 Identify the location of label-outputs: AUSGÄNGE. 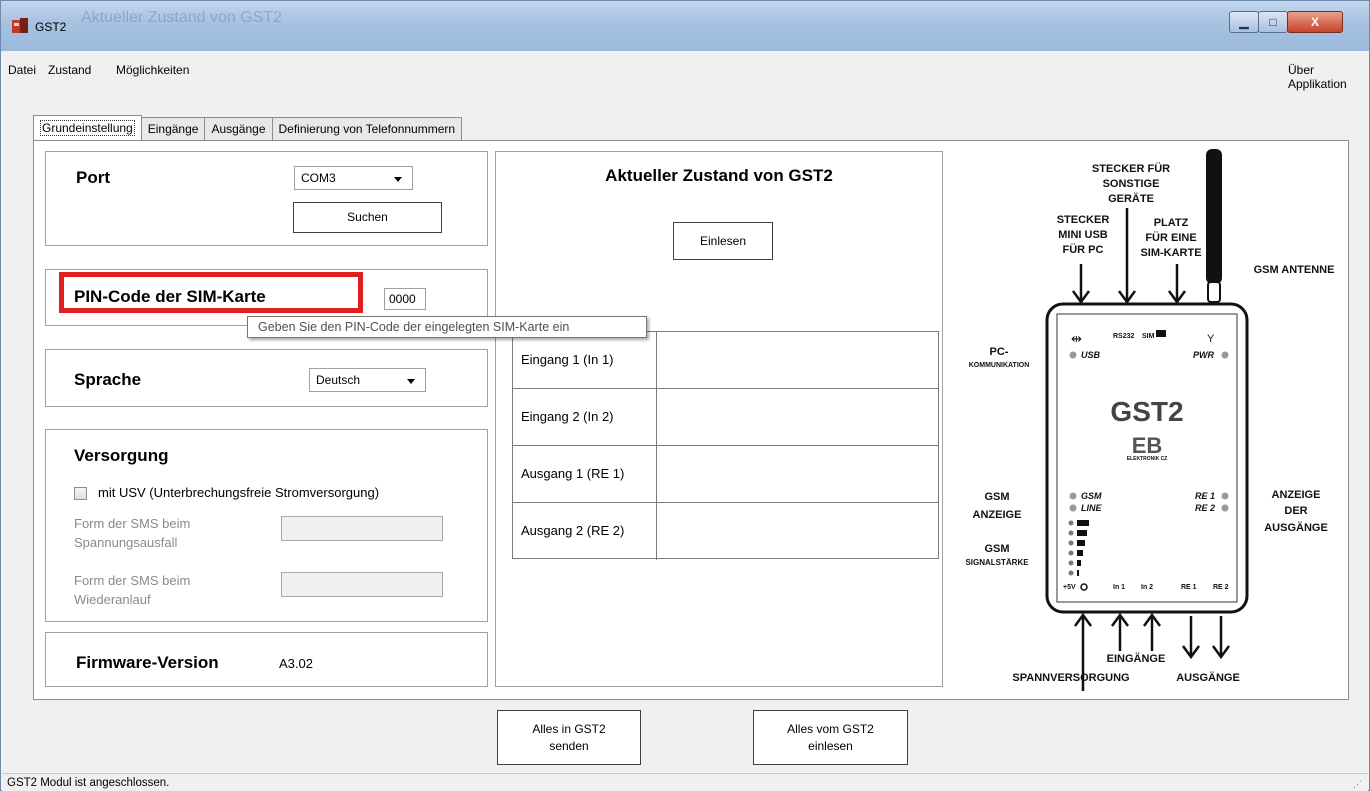
(1208, 677).